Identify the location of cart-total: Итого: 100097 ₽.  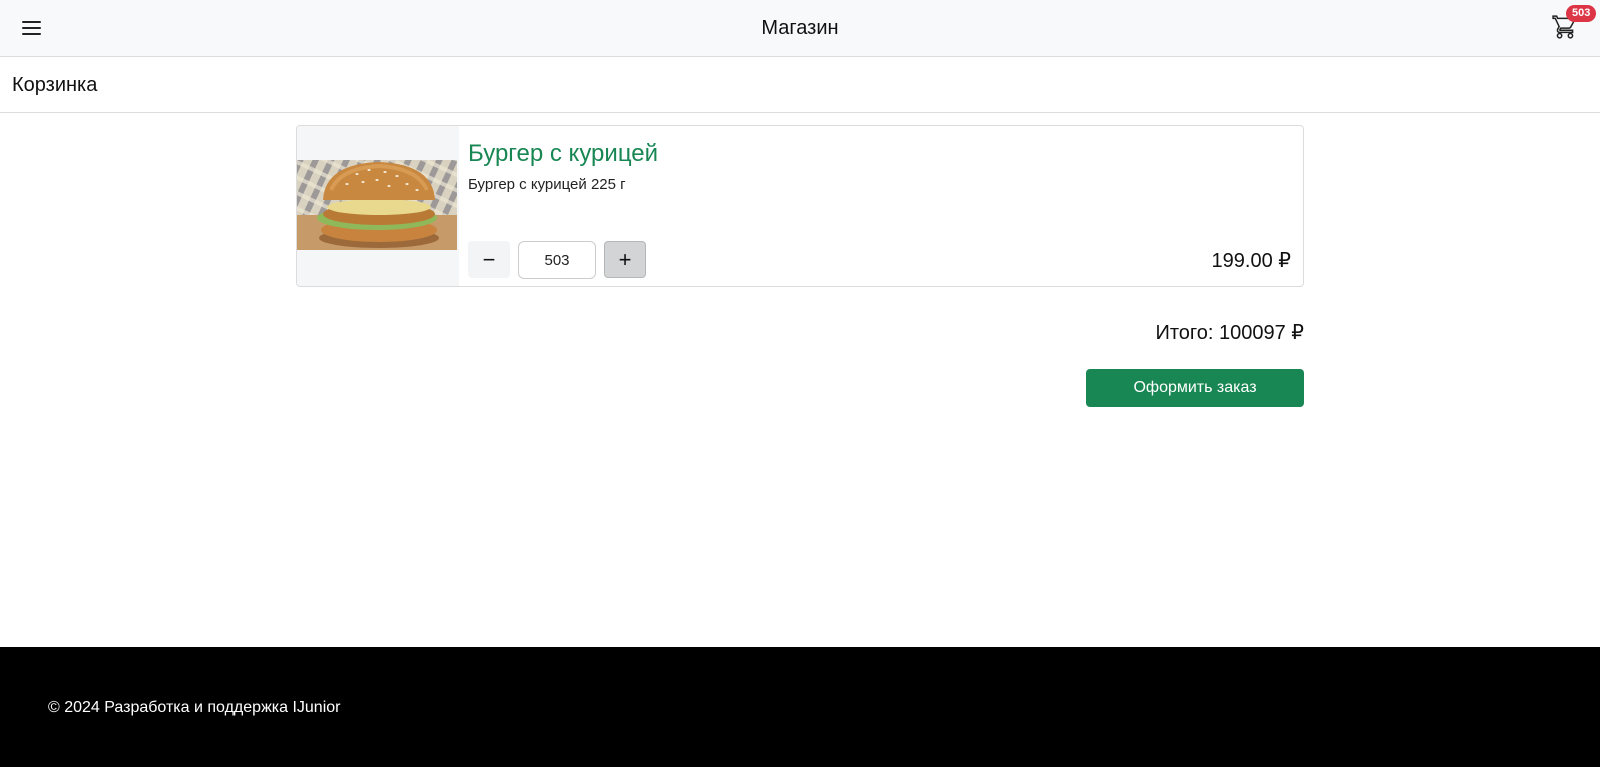
(1229, 333).